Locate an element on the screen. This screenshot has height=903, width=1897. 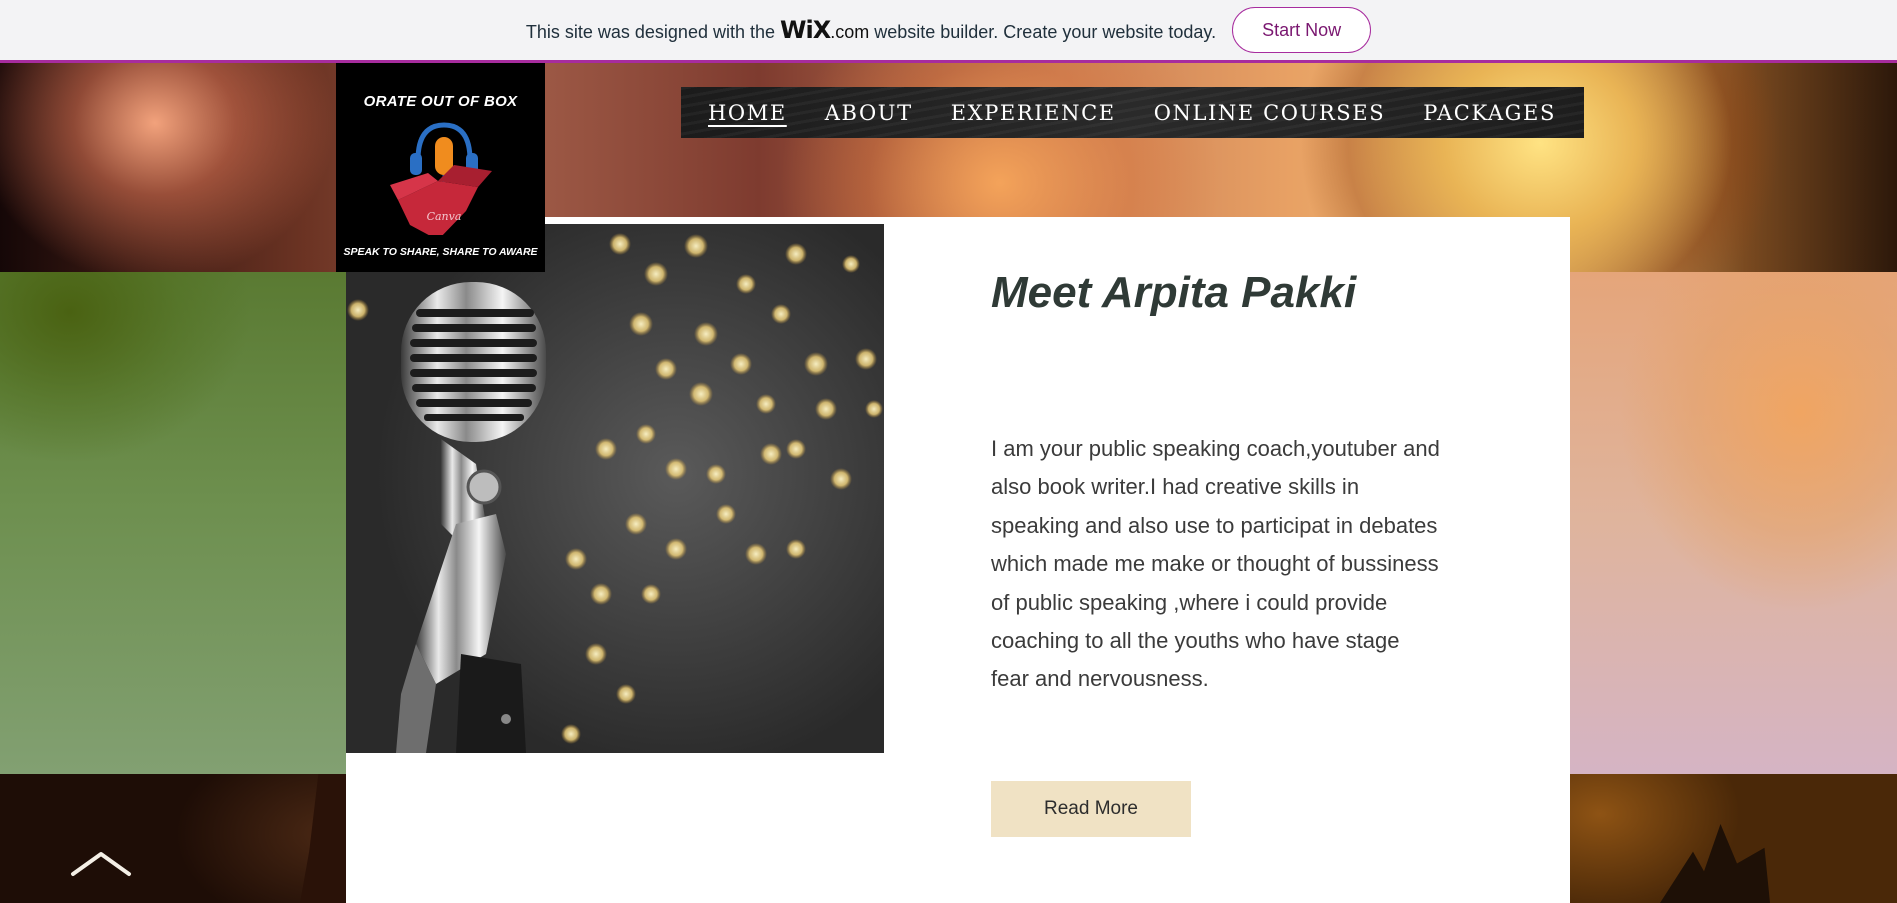
logo-tagline: SPEAK TO SHARE, SHARE TO AWARE is located at coordinates (440, 252).